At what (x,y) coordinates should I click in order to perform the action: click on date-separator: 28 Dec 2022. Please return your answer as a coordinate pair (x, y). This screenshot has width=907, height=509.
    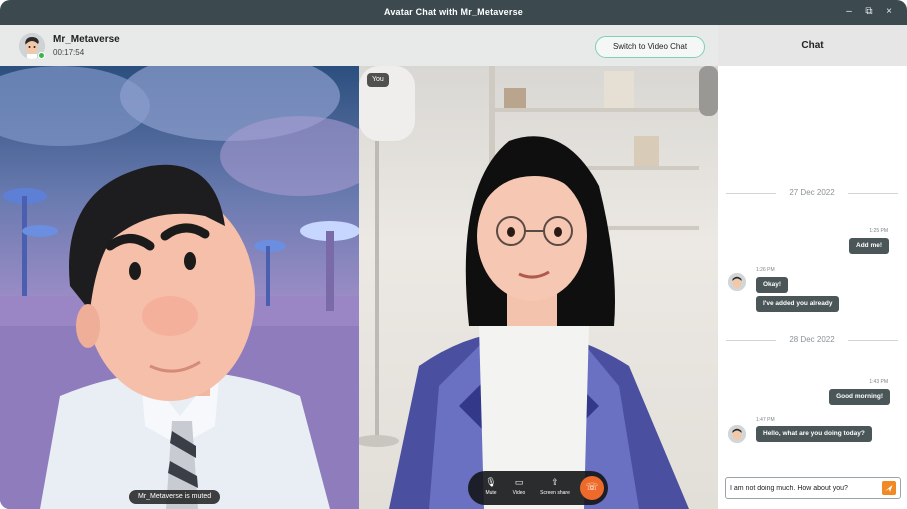
    Looking at the image, I should click on (812, 340).